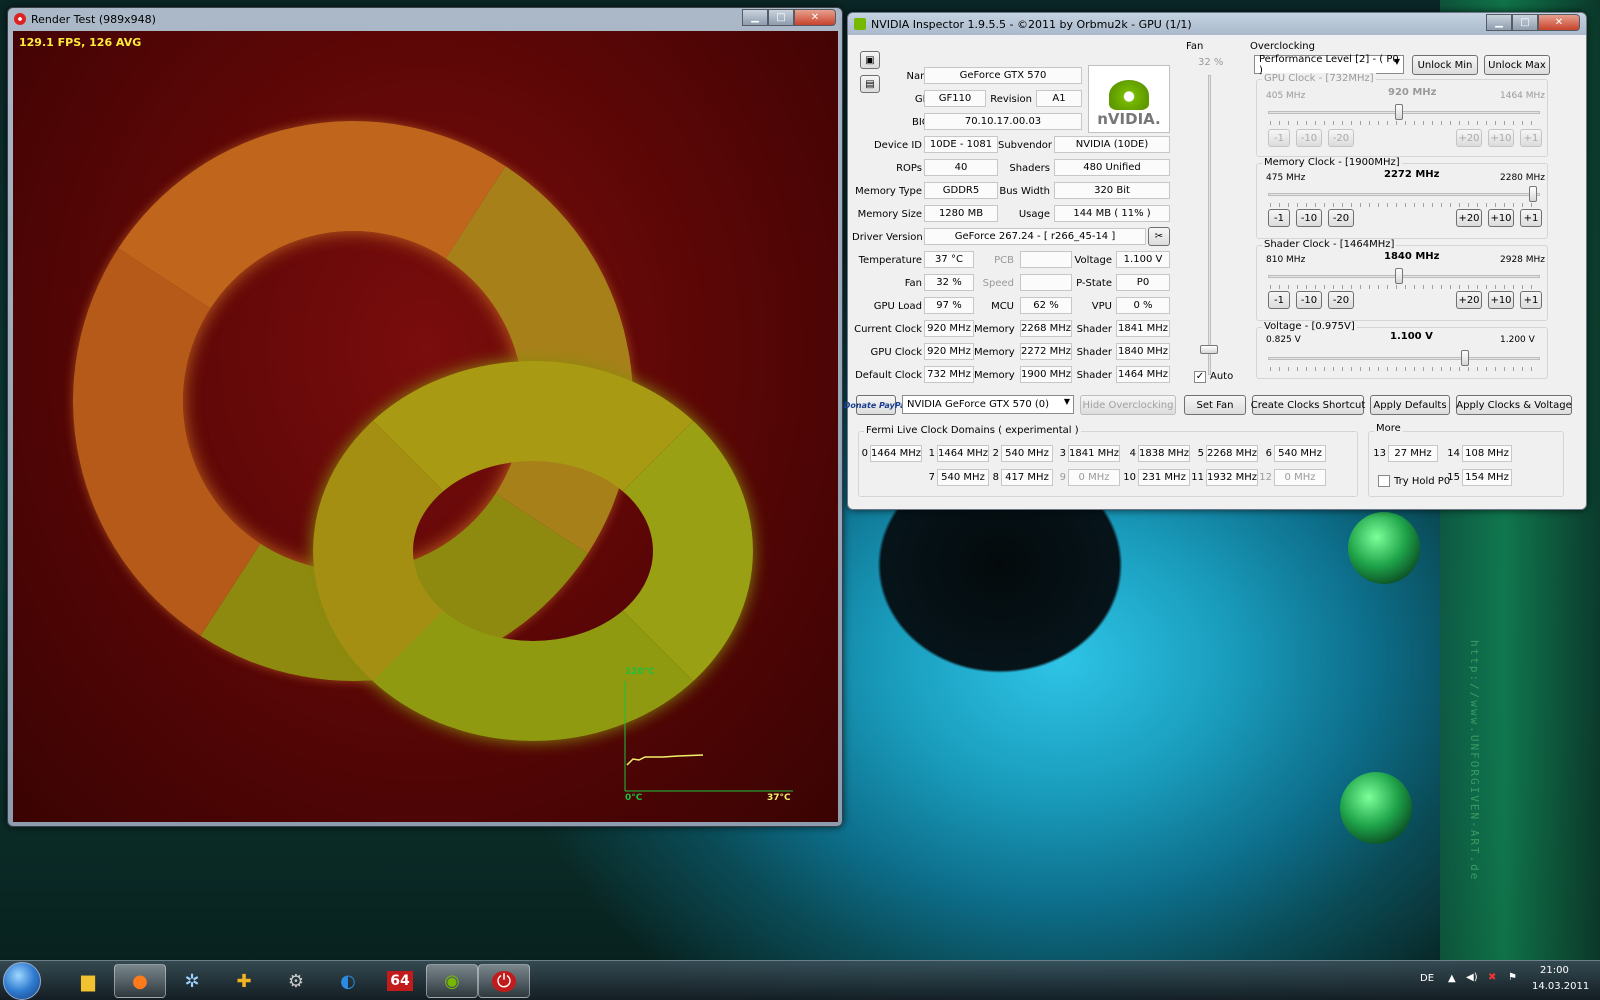 The height and width of the screenshot is (1000, 1600). What do you see at coordinates (1329, 244) in the screenshot?
I see `shader-clock-group-title: Shader Clock - [1464MHz]` at bounding box center [1329, 244].